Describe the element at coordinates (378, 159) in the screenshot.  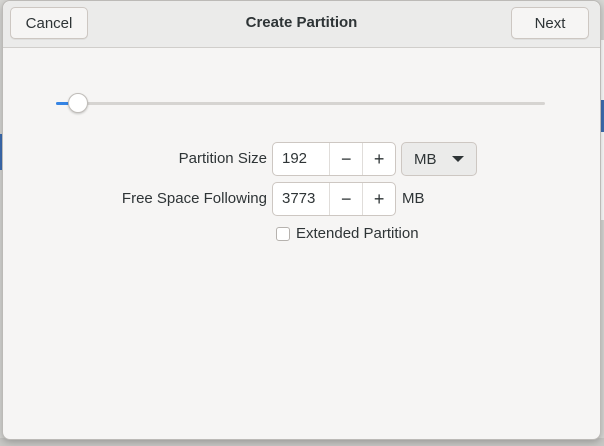
I see `partition-size-increment-button: +` at that location.